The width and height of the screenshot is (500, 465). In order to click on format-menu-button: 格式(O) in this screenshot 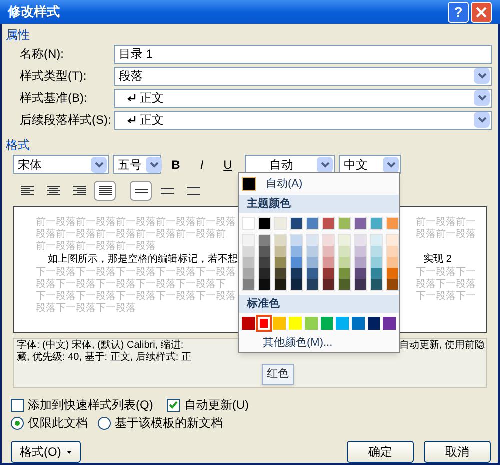, I will do `click(46, 452)`.